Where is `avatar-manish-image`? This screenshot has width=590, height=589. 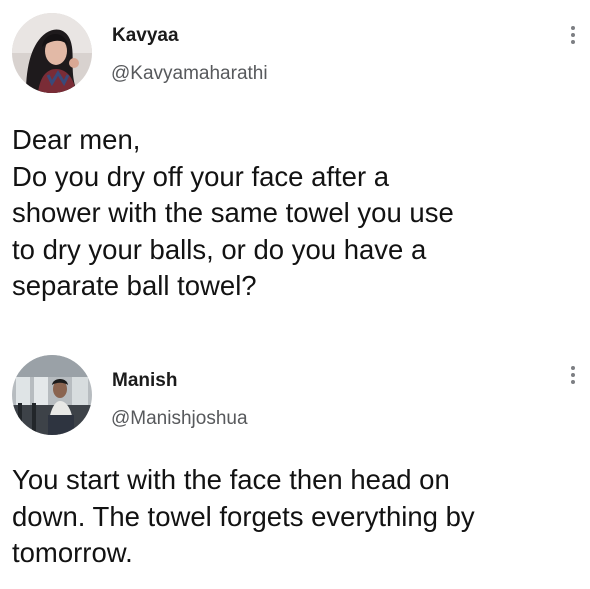 avatar-manish-image is located at coordinates (52, 395).